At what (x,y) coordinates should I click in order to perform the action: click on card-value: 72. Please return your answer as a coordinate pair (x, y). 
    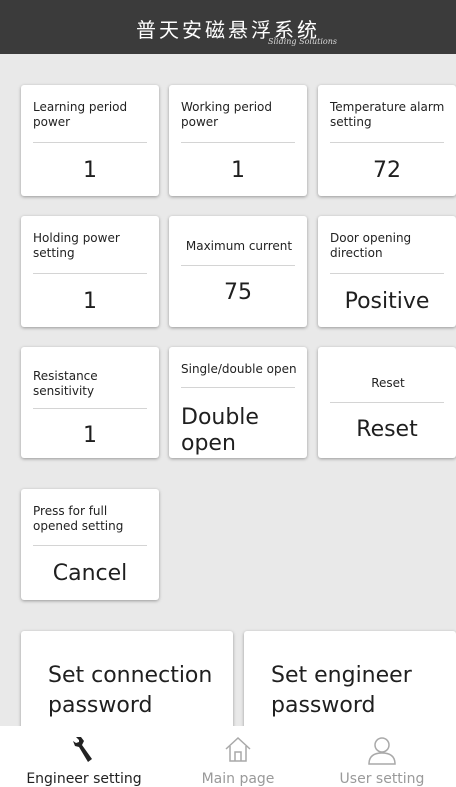
    Looking at the image, I should click on (387, 170).